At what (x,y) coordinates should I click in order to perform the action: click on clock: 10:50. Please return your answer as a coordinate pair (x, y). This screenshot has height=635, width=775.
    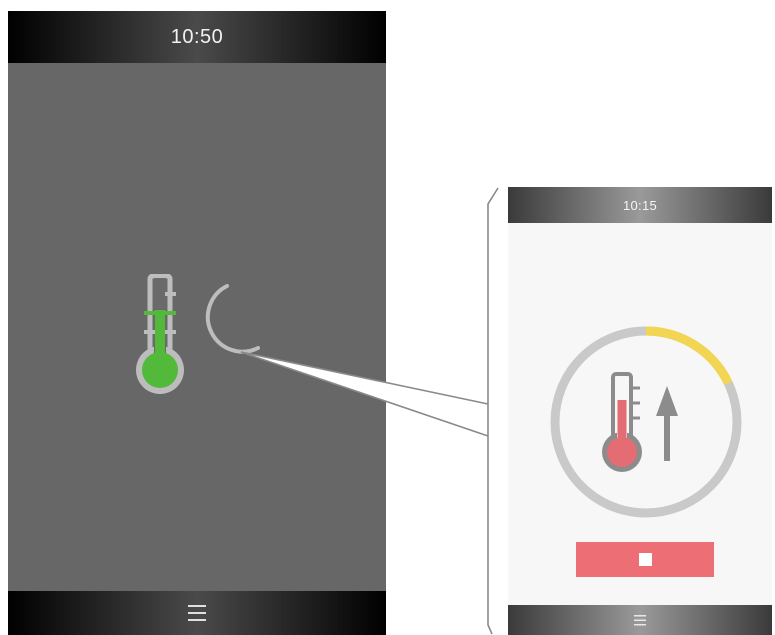
    Looking at the image, I should click on (197, 36).